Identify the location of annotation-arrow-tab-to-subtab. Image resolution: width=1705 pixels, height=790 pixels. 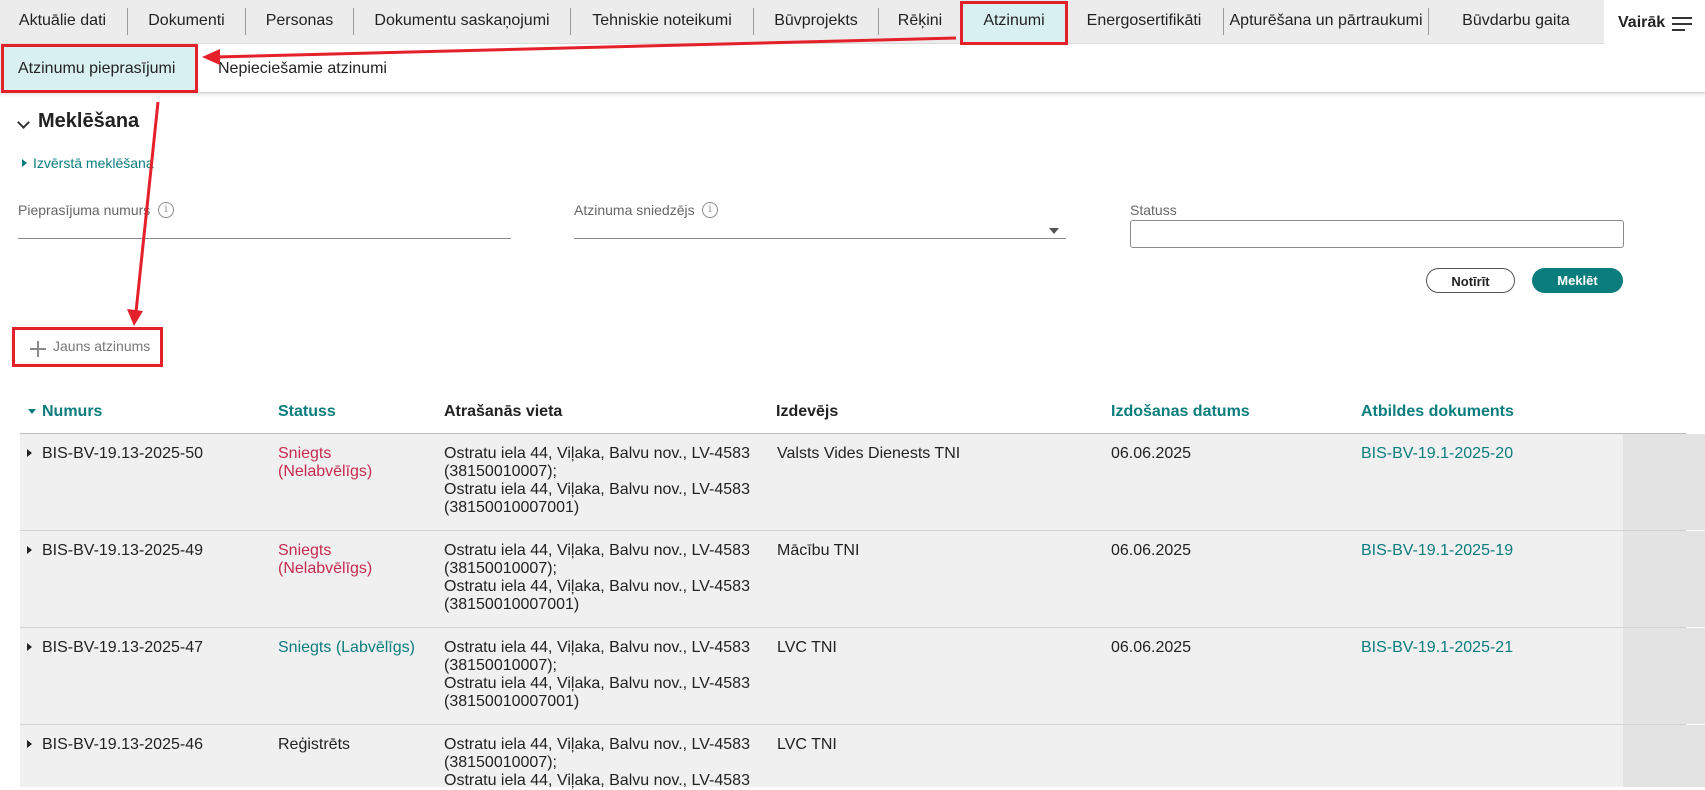
(586, 47).